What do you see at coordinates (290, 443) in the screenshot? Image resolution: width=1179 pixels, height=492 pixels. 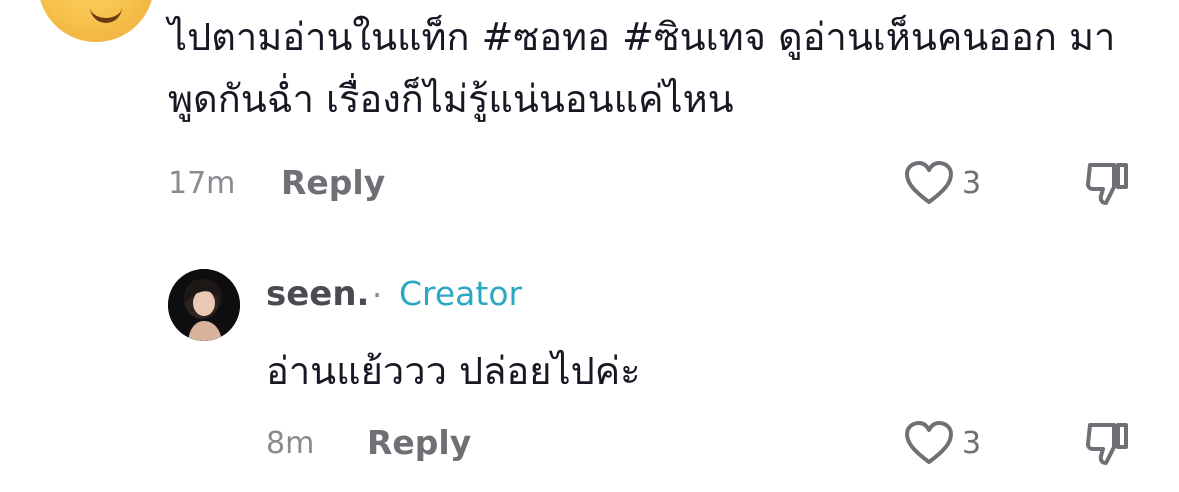 I see `reply-timestamp: 8m` at bounding box center [290, 443].